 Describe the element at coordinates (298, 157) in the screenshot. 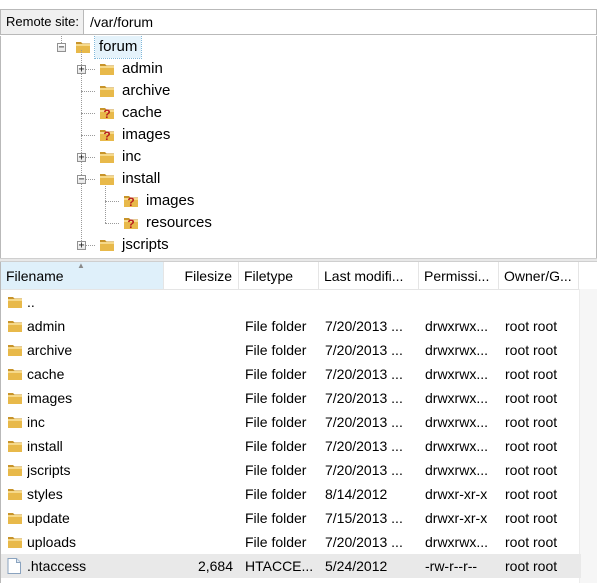

I see `tree-item-inc: + inc` at that location.